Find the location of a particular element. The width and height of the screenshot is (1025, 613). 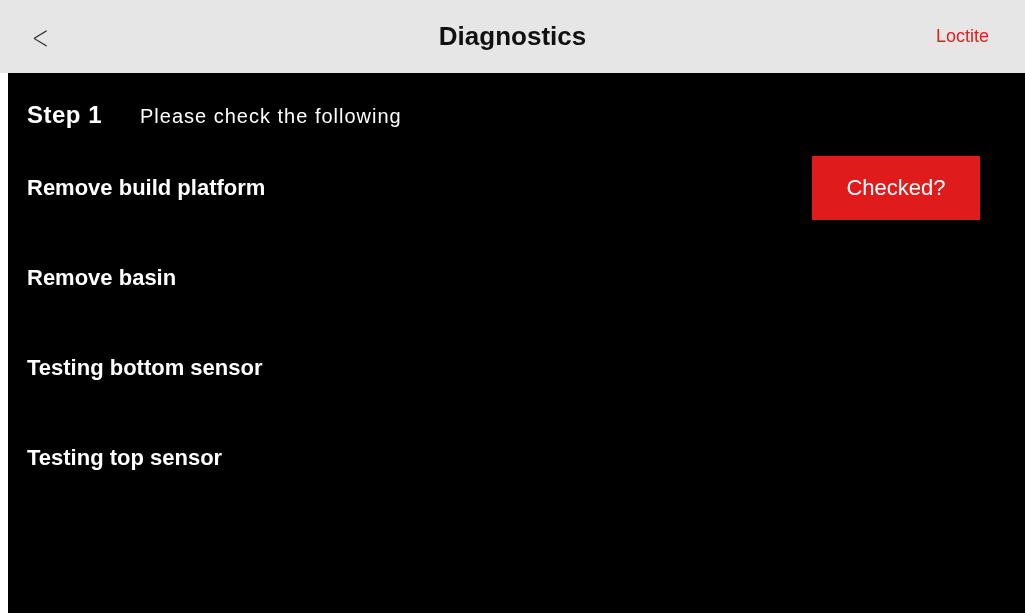

check-item-label: Remove basin is located at coordinates (102, 278).